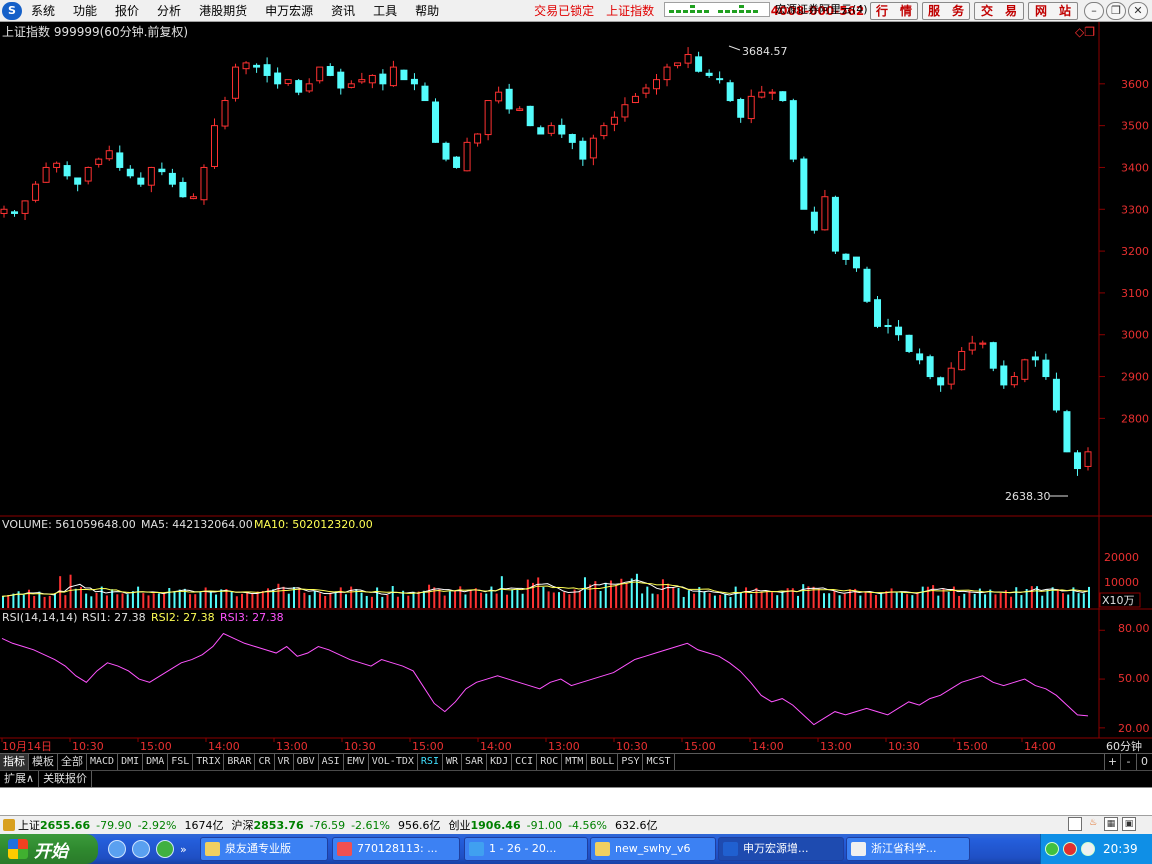  Describe the element at coordinates (117, 849) in the screenshot. I see `ie-icon` at that location.